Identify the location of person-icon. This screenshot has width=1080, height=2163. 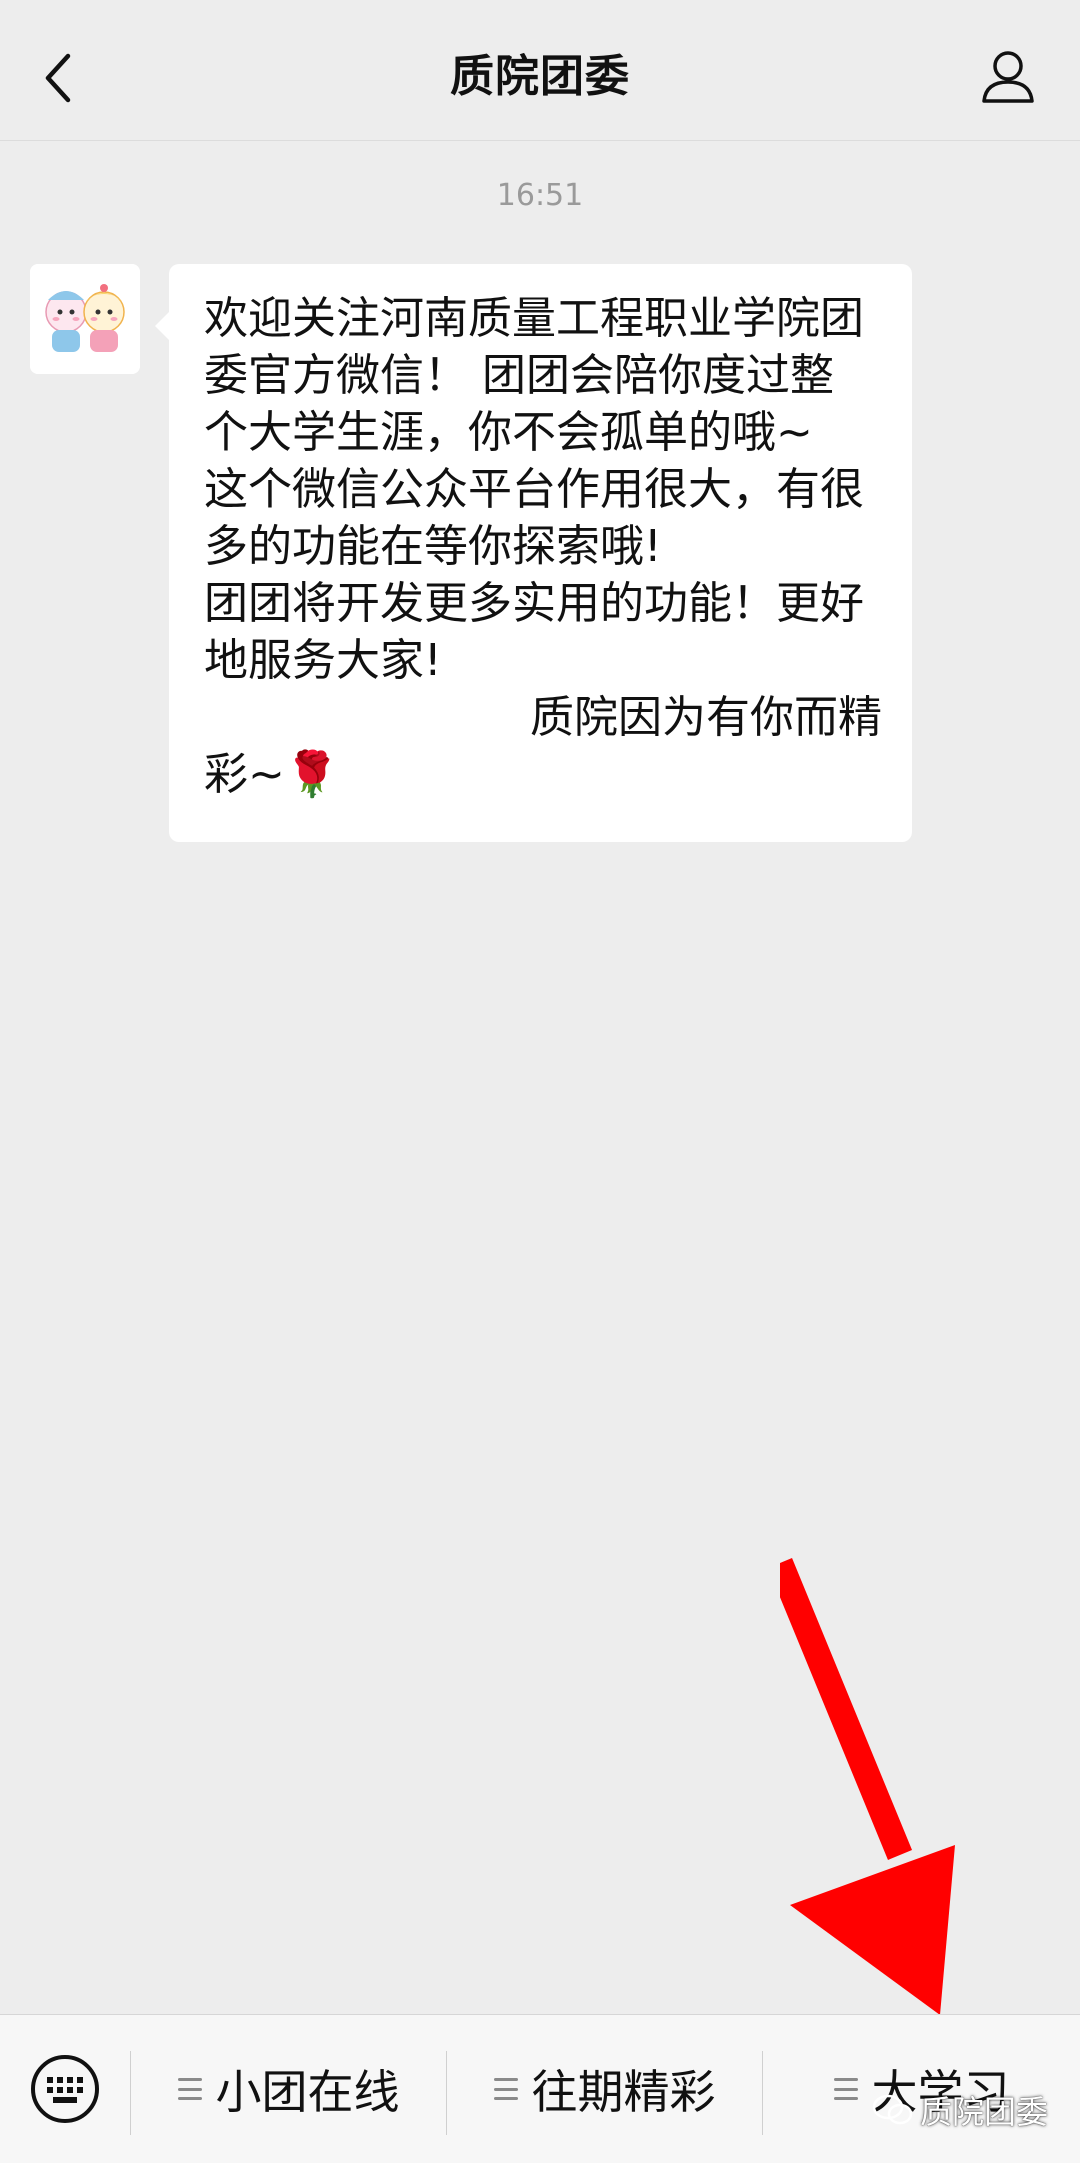
(1008, 77).